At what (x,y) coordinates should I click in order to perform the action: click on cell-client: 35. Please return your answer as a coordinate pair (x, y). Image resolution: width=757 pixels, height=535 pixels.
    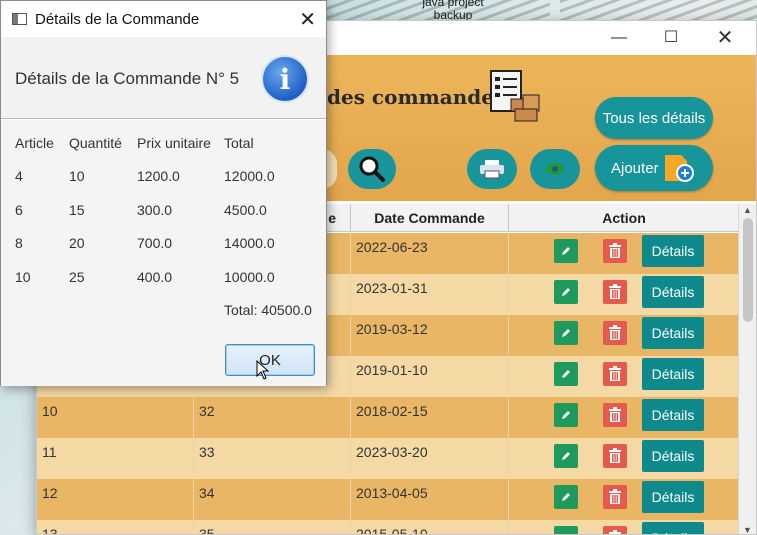
    Looking at the image, I should click on (272, 527).